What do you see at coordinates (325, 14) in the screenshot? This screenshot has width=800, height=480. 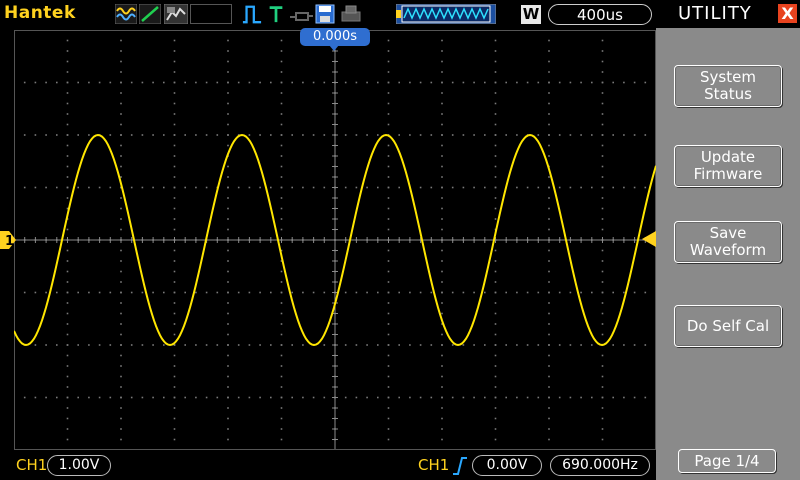 I see `floppy-icon` at bounding box center [325, 14].